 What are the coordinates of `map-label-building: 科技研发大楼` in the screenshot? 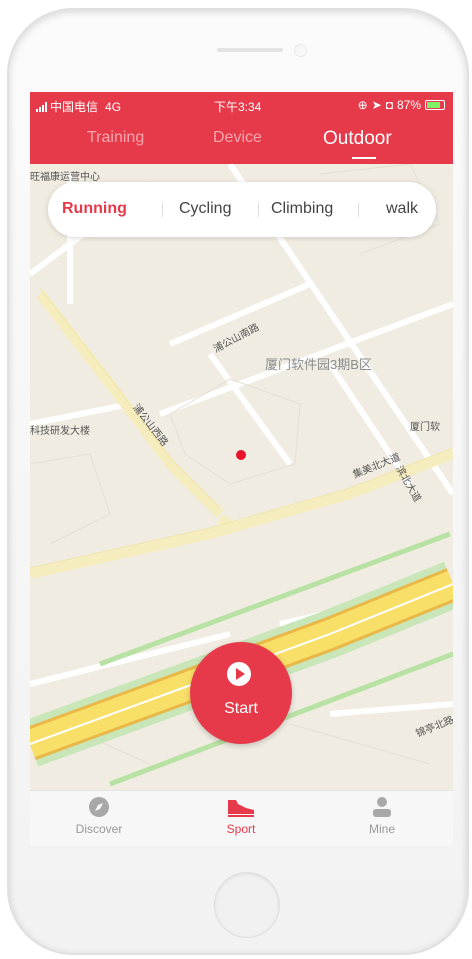 It's located at (60, 431).